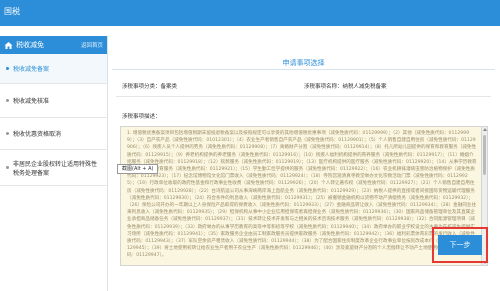 The image size is (500, 291). What do you see at coordinates (141, 117) in the screenshot?
I see `description-label: 涉税事项描述：` at bounding box center [141, 117].